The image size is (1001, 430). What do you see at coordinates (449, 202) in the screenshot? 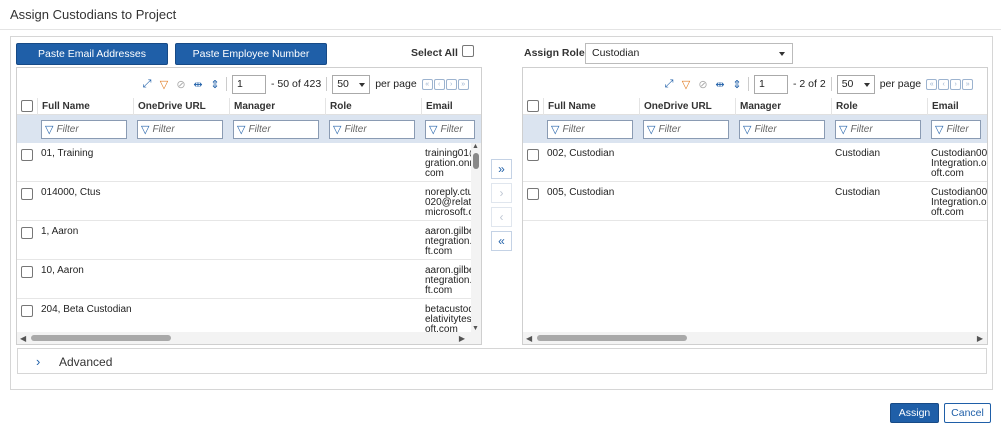
I see `cell-email: noreply.ctu 020@relati microsoft.c` at bounding box center [449, 202].